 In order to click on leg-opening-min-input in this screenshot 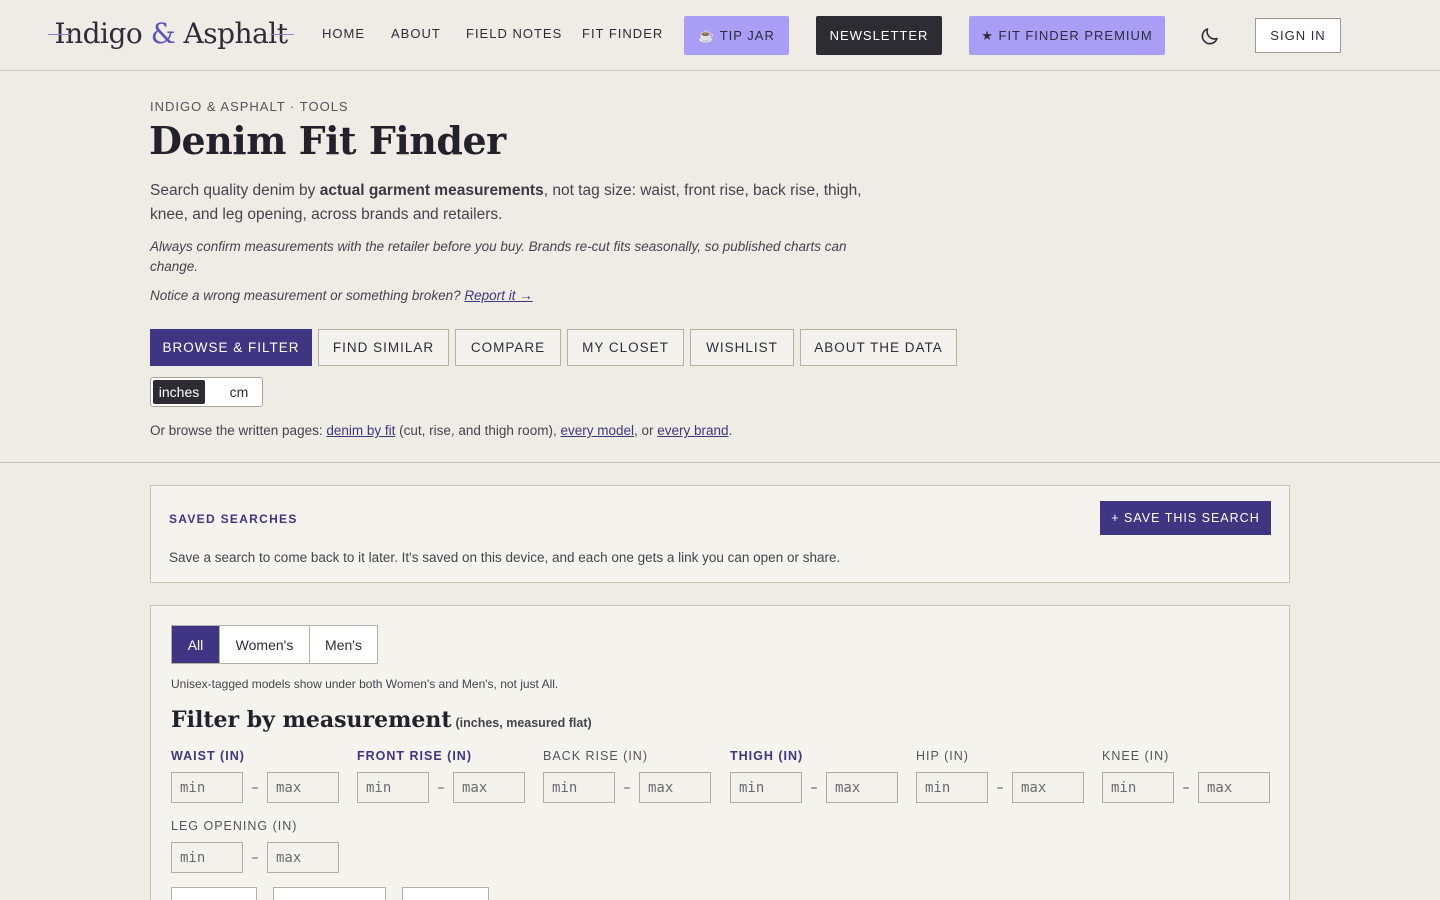, I will do `click(207, 857)`.